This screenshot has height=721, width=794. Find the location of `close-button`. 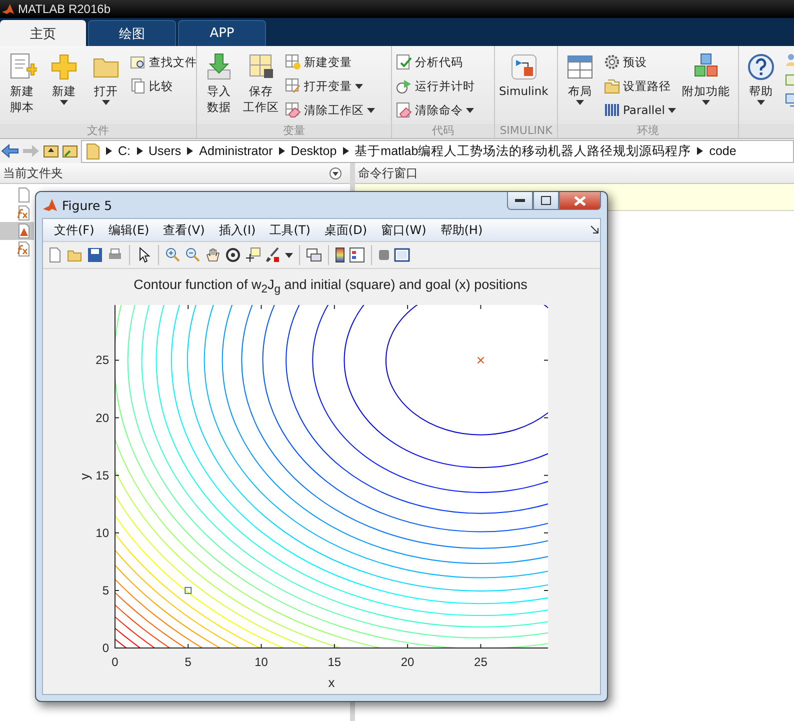

close-button is located at coordinates (580, 201).